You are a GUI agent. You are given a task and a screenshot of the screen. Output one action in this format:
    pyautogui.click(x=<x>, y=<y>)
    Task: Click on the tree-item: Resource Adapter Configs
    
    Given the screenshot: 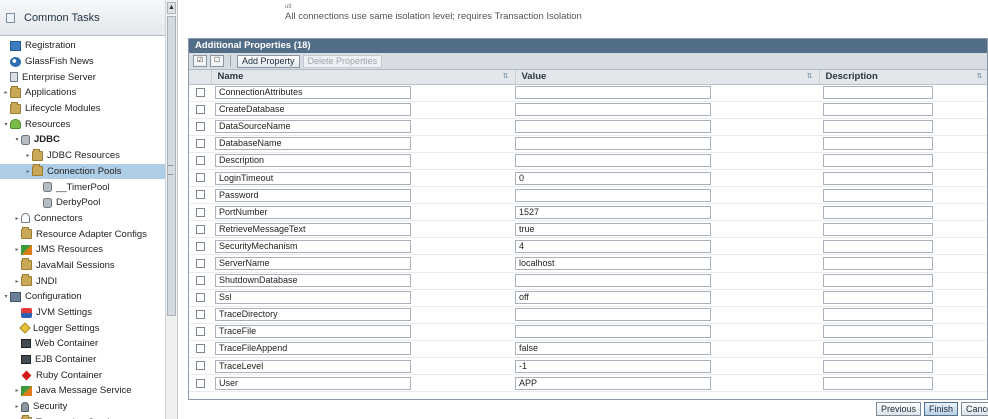 What is the action you would take?
    pyautogui.click(x=83, y=234)
    